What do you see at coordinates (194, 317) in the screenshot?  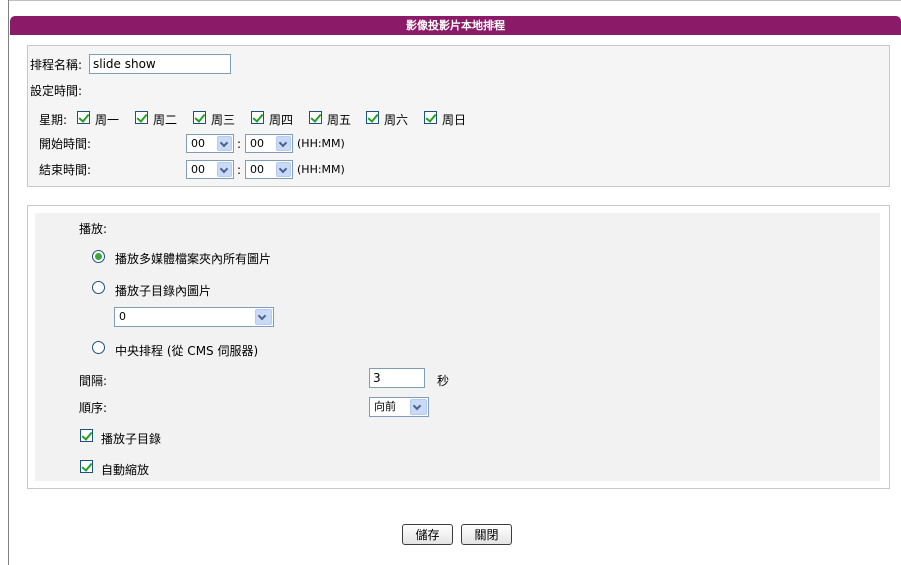 I see `subdir-select: 0` at bounding box center [194, 317].